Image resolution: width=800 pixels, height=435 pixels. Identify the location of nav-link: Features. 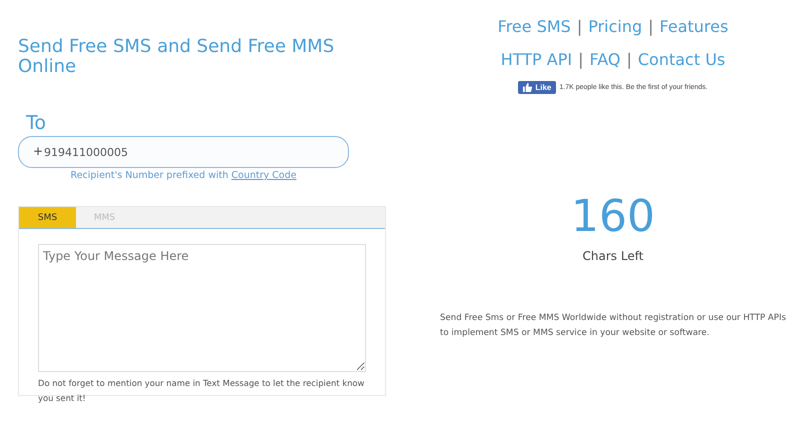
(694, 26).